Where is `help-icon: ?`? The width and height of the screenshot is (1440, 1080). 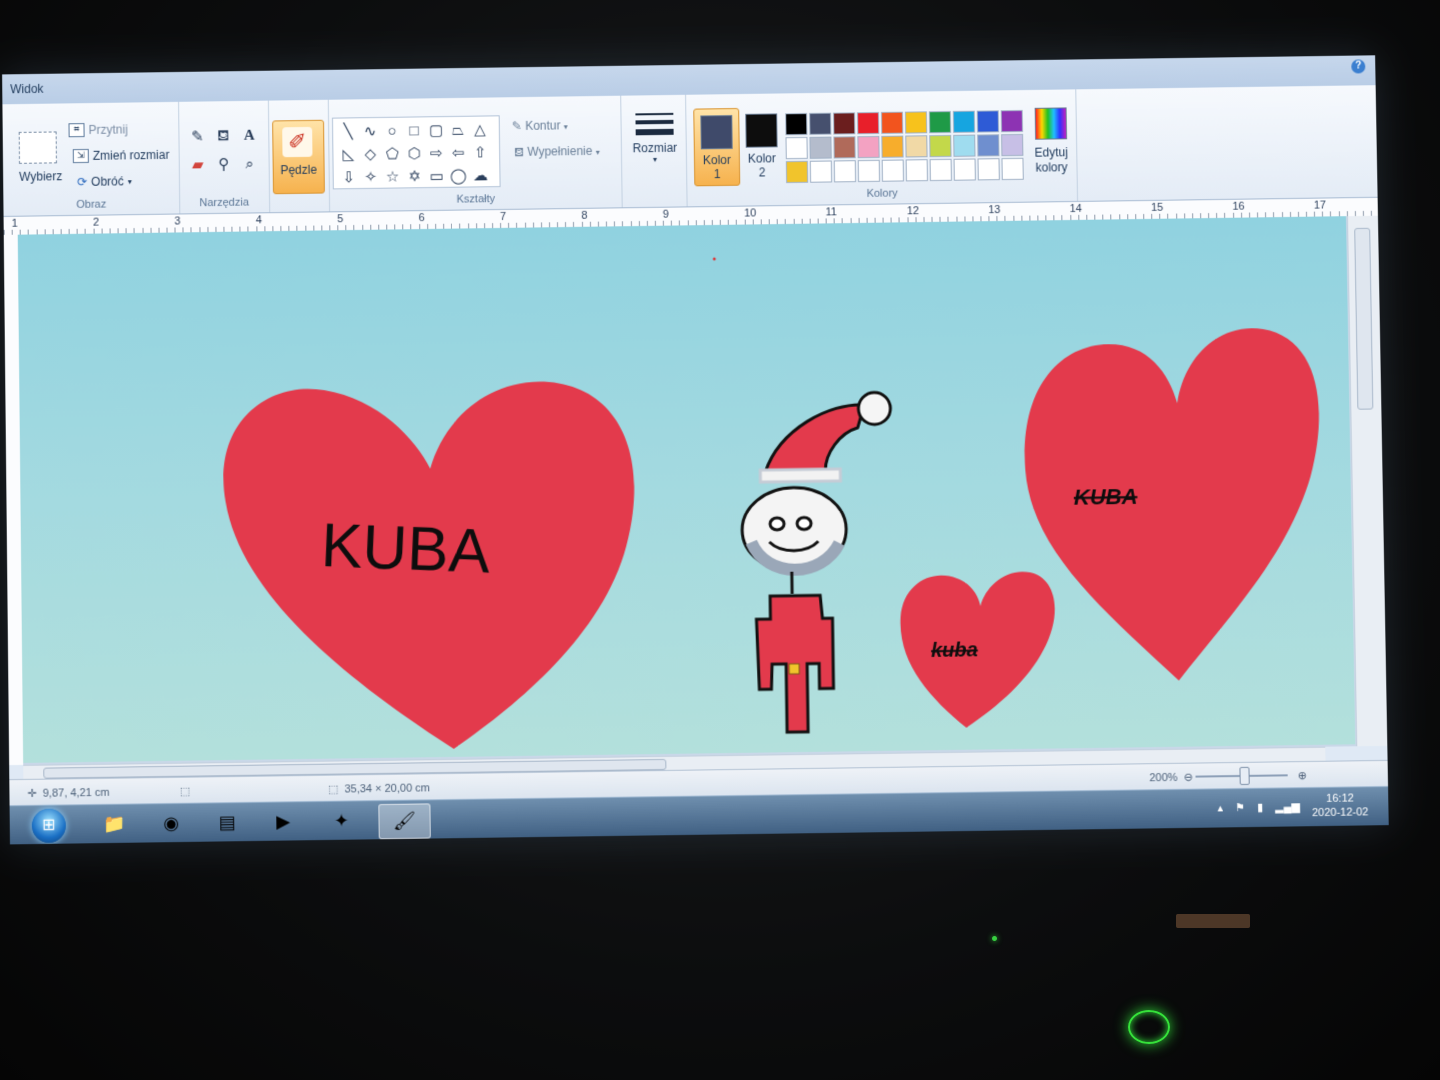
help-icon: ? is located at coordinates (1358, 66).